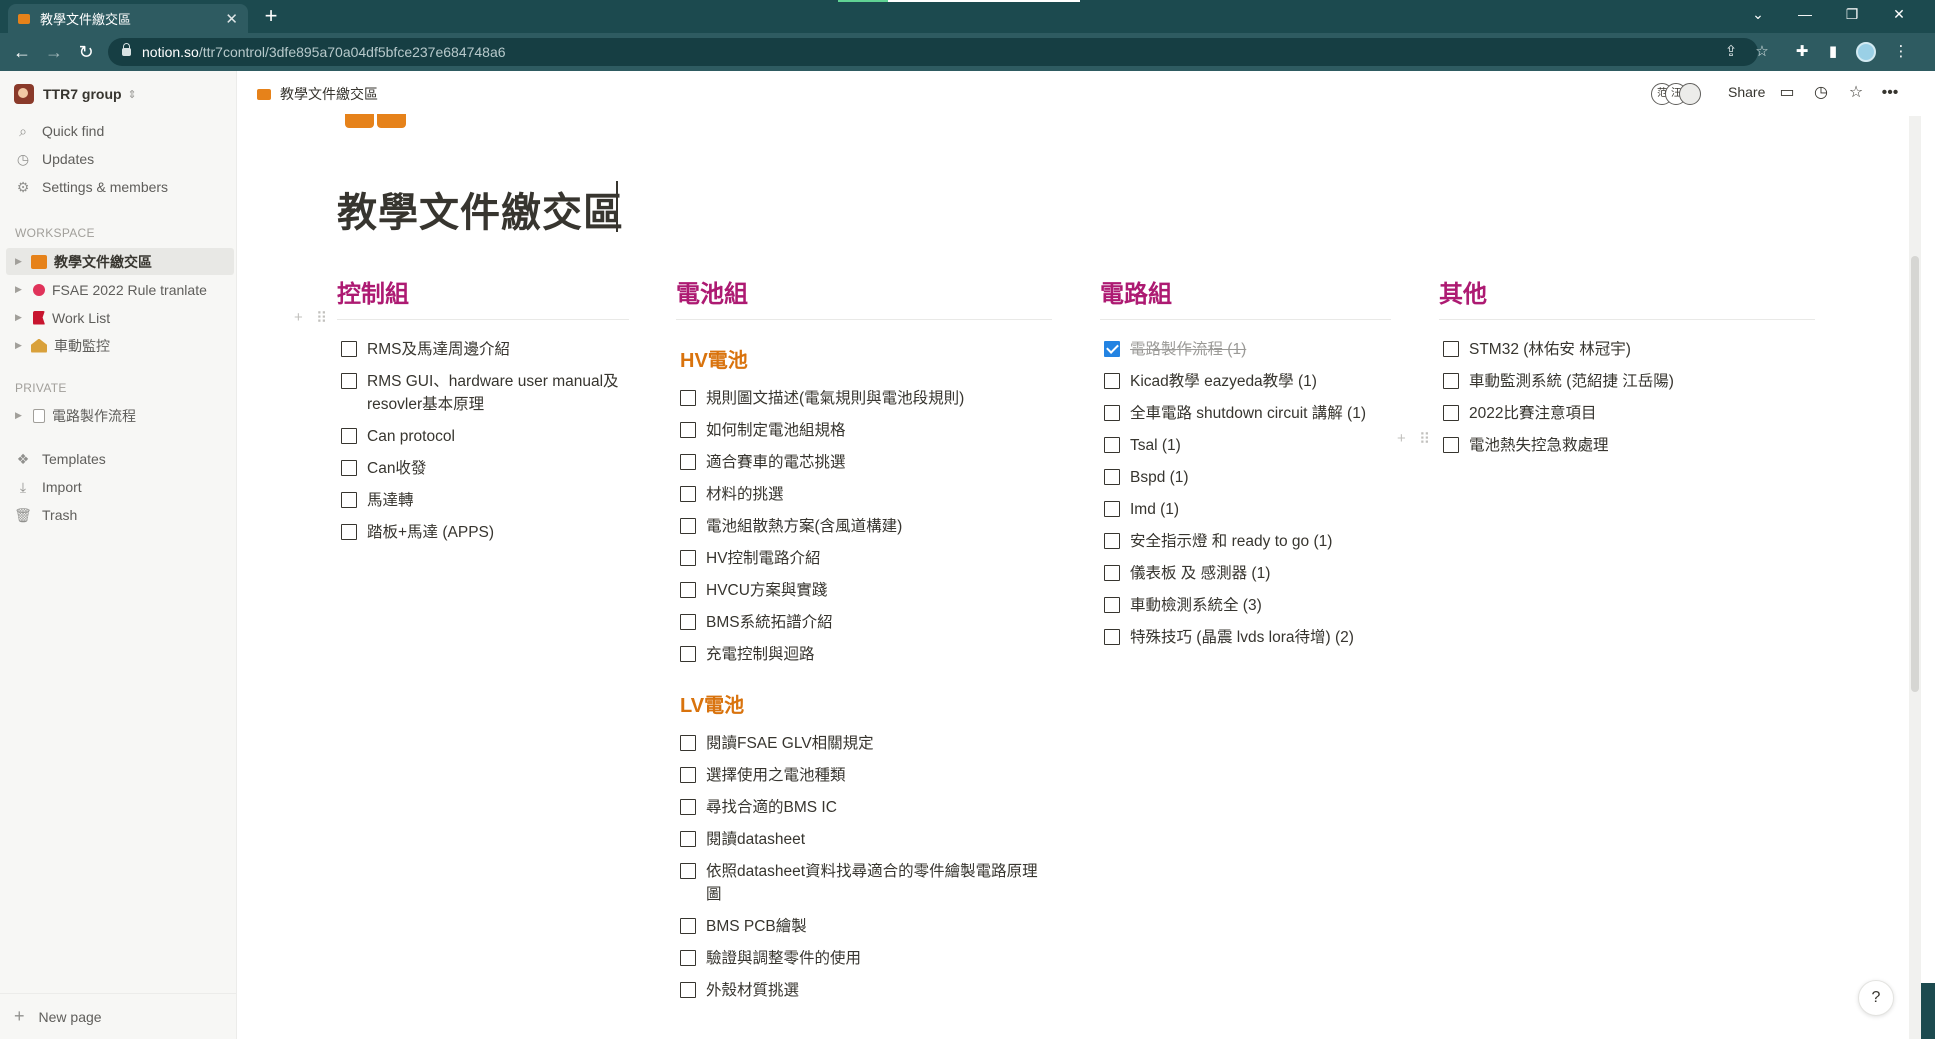 The width and height of the screenshot is (1935, 1039). Describe the element at coordinates (864, 623) in the screenshot. I see `todo-item: BMS系統拓譜介紹` at that location.